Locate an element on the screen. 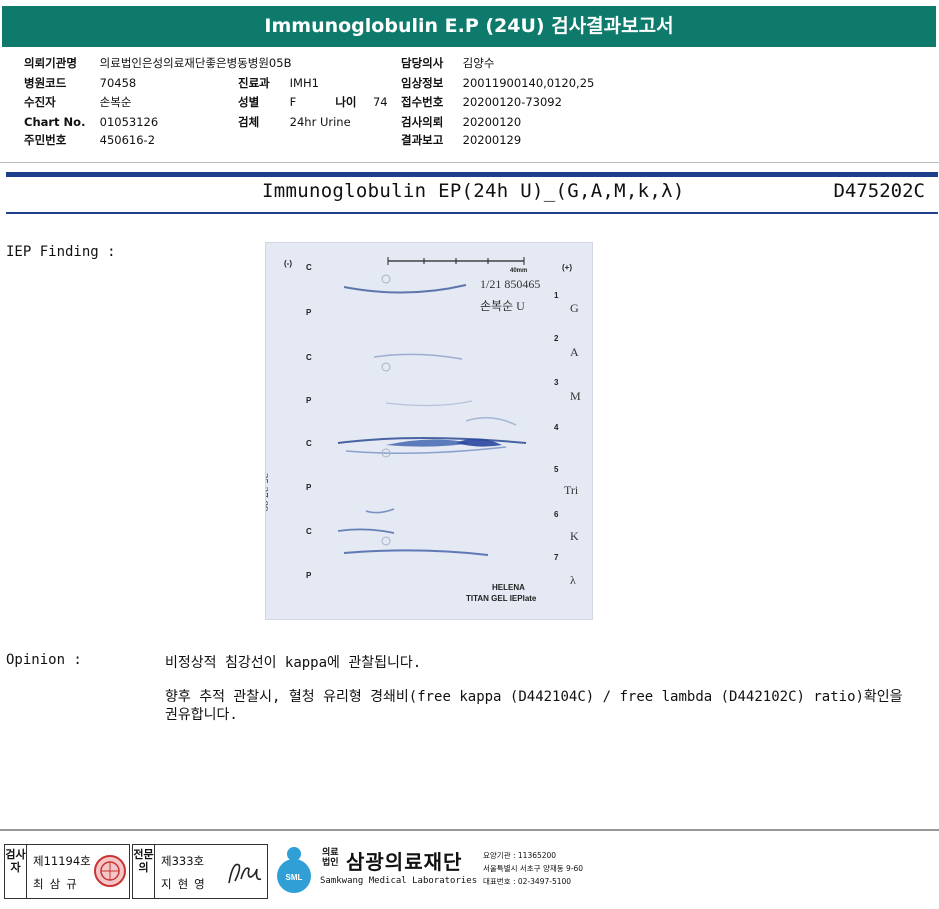 The height and width of the screenshot is (909, 939). dept-value: IMH1 is located at coordinates (304, 83).